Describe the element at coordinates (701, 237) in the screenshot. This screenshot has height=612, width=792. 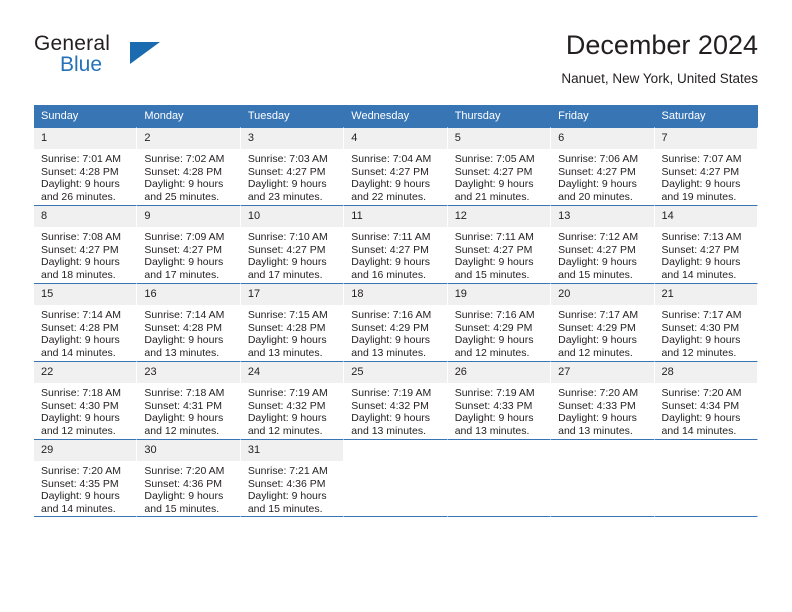
I see `sunrise-text: Sunrise: 7:13 AM` at that location.